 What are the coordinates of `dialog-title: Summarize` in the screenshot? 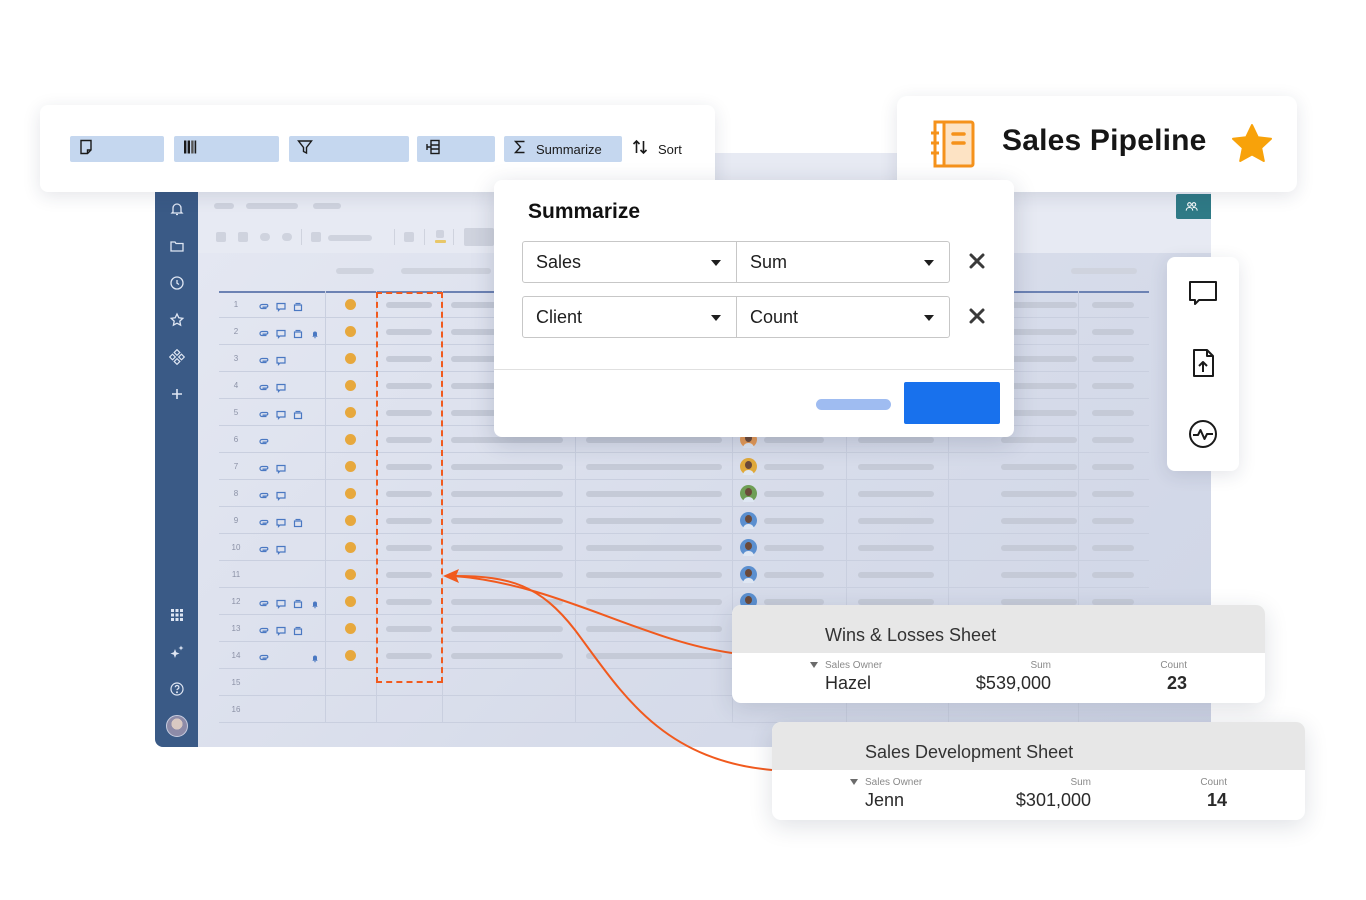 It's located at (584, 211).